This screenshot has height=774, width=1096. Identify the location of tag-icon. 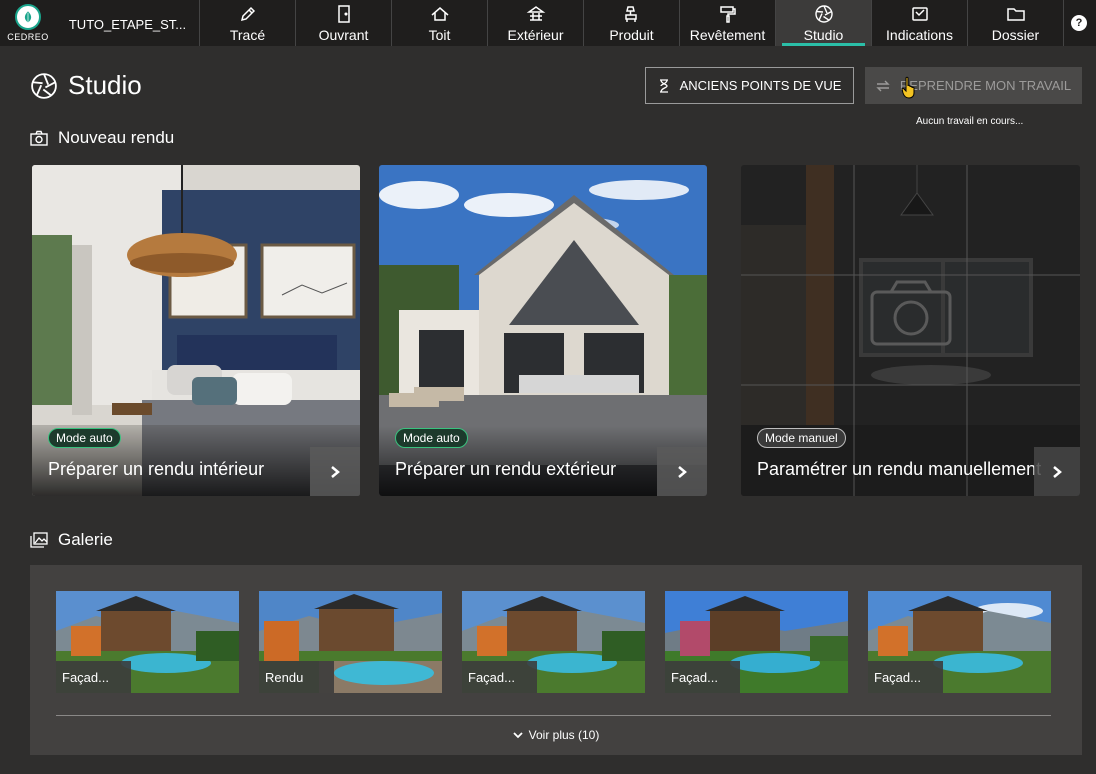
(919, 13).